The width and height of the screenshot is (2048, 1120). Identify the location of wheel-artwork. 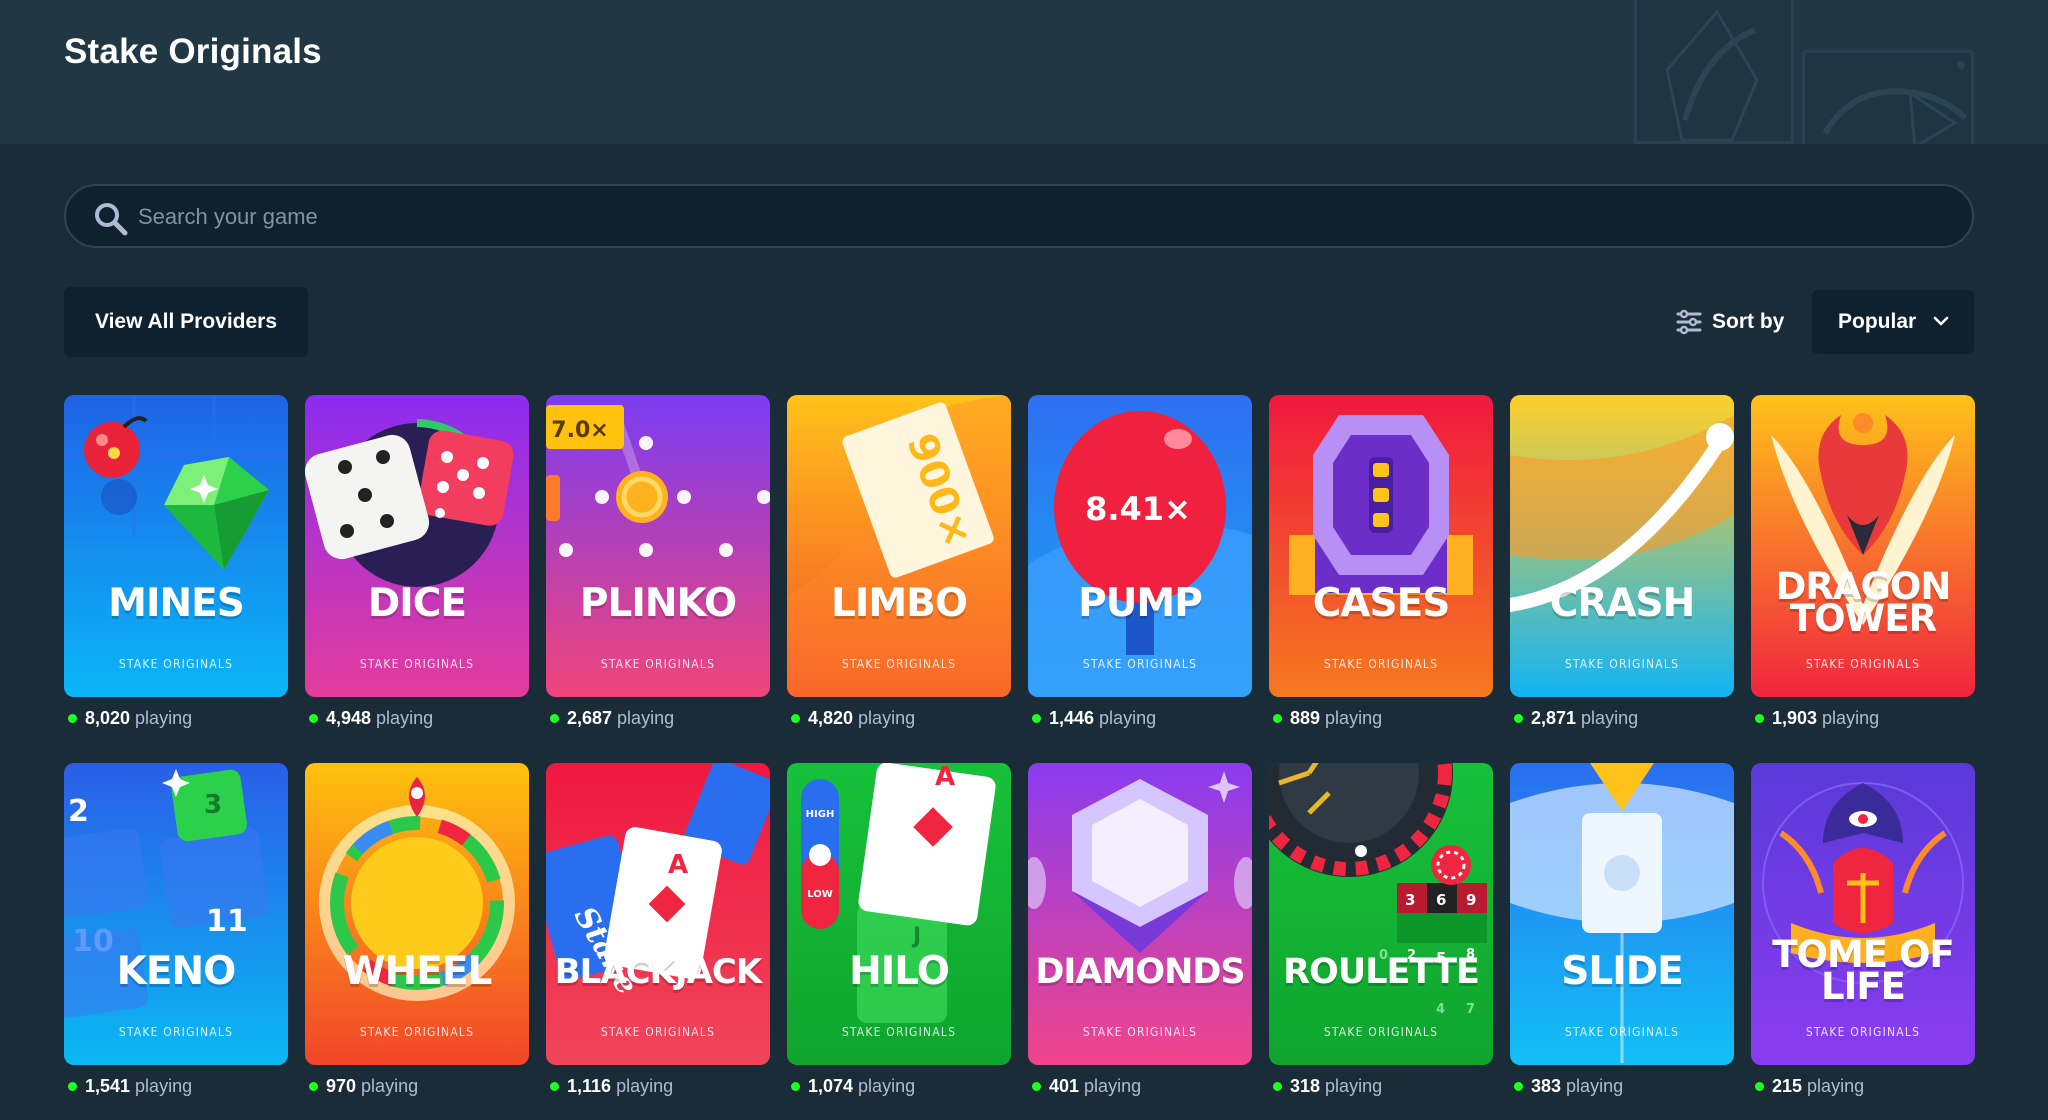
(417, 914).